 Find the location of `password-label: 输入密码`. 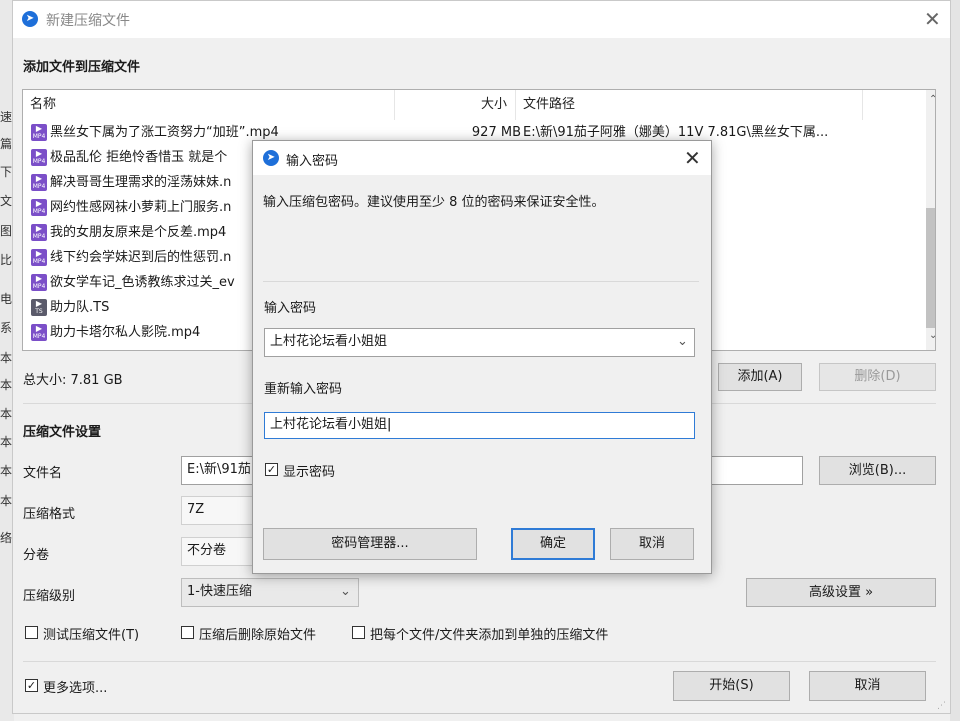

password-label: 输入密码 is located at coordinates (290, 308).